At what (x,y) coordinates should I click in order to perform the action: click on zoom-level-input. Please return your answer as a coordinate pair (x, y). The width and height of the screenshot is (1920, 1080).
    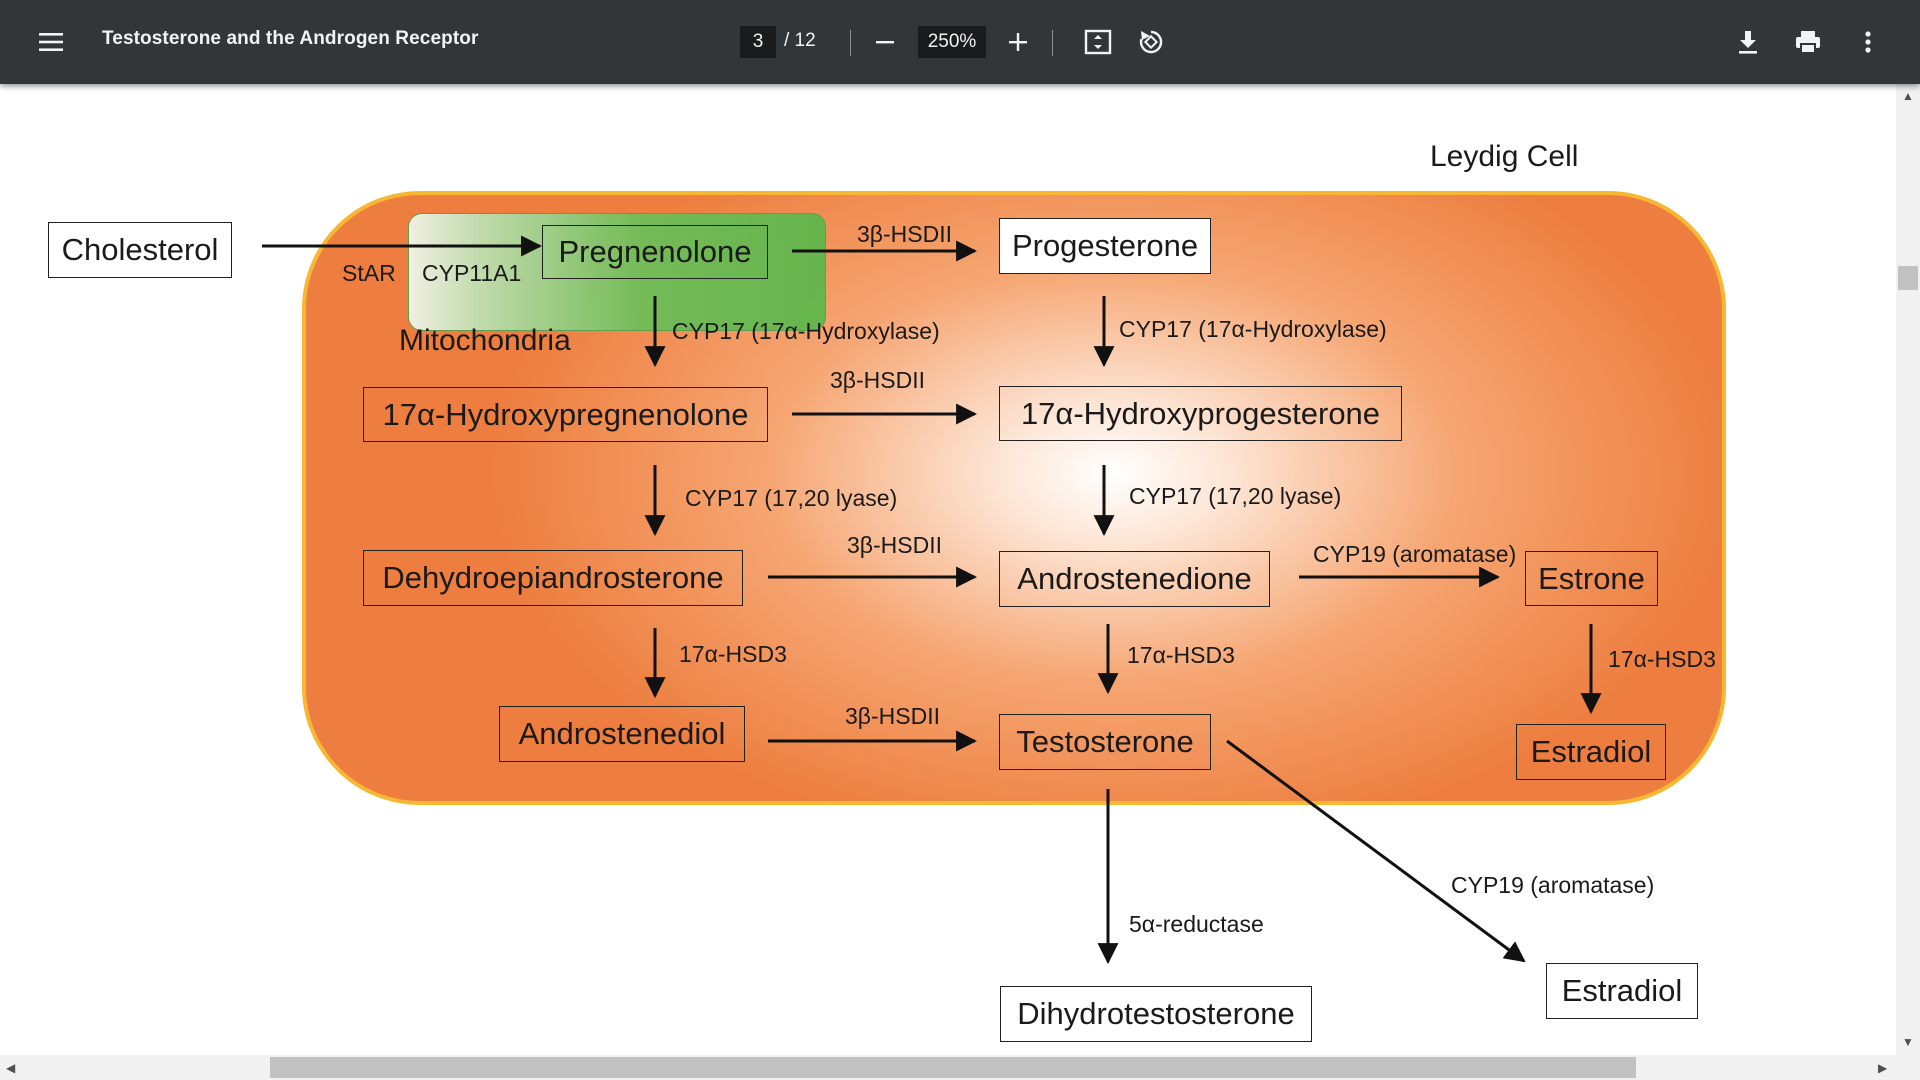
    Looking at the image, I should click on (952, 42).